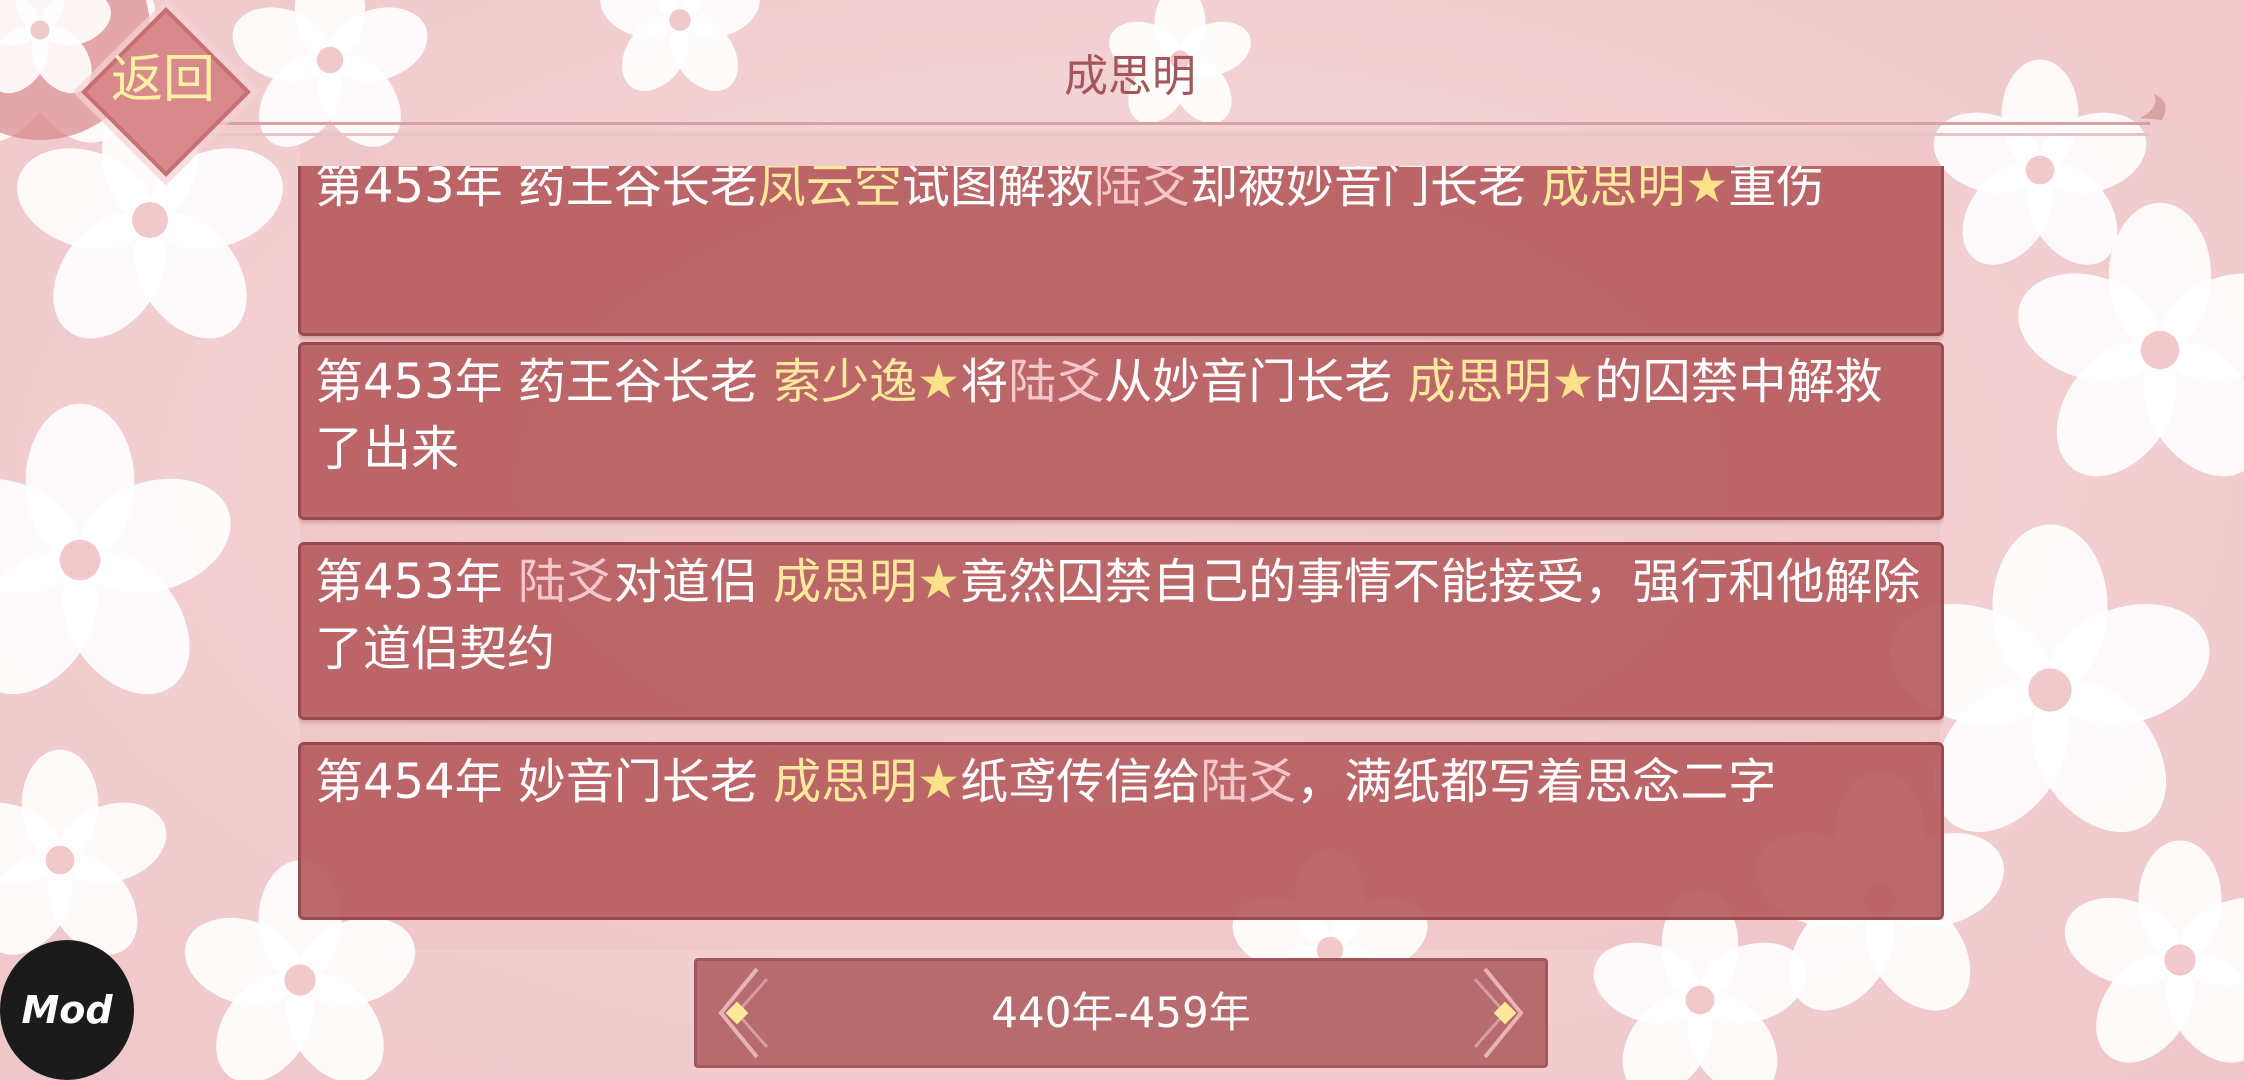  Describe the element at coordinates (1119, 416) in the screenshot. I see `event-text: 第453年 药王谷长老 索少逸★将陆爻从妙音门长老 成思明★的囚禁中解救了出来` at that location.